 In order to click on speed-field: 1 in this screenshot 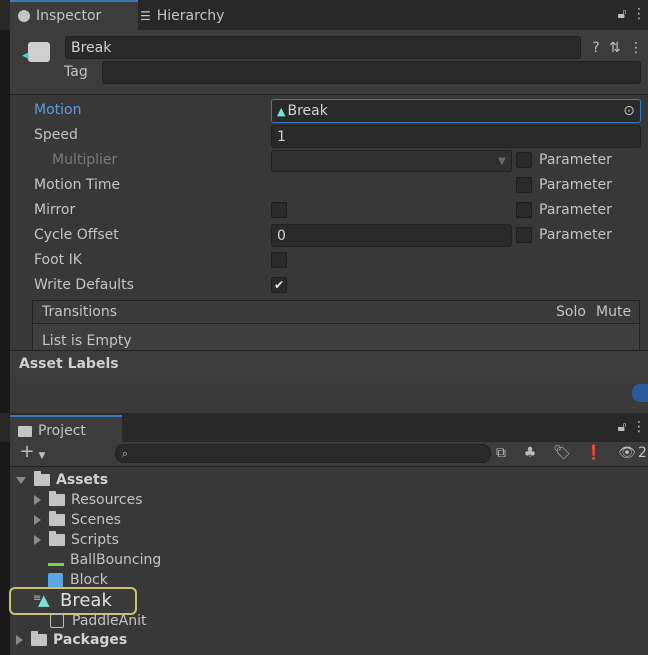, I will do `click(456, 136)`.